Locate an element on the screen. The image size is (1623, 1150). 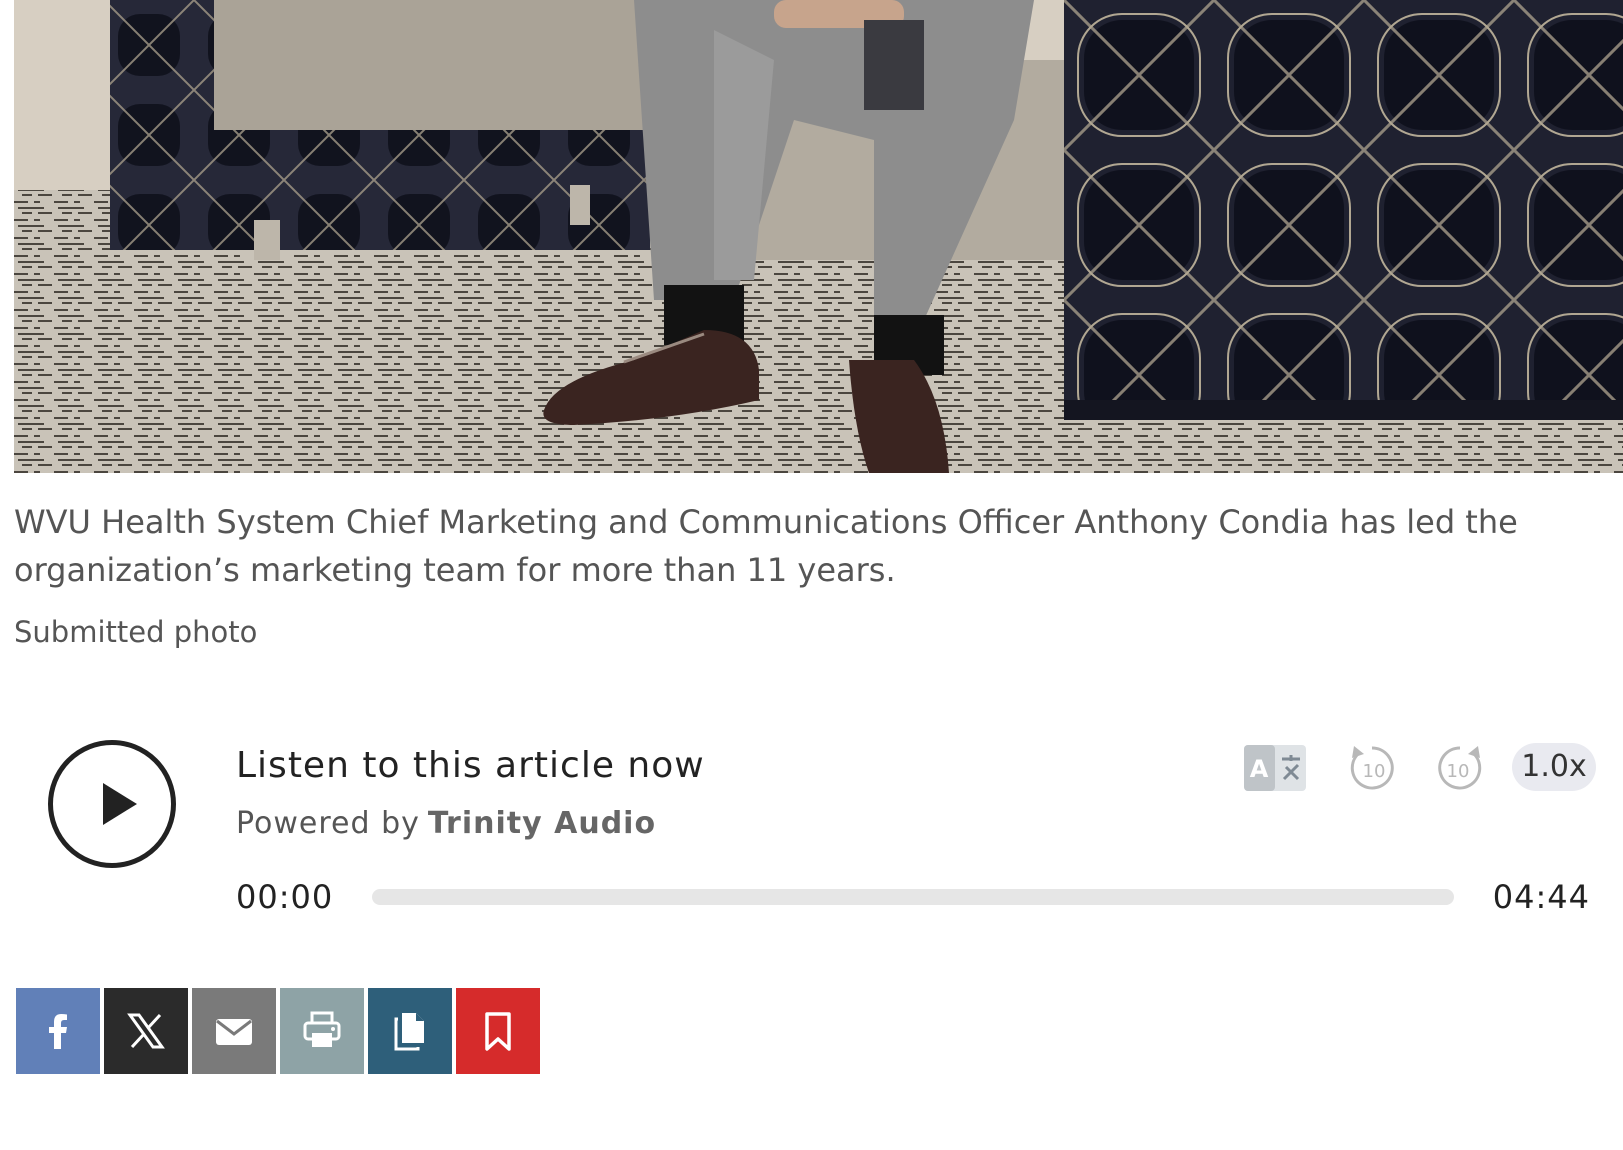
play-icon is located at coordinates (120, 804).